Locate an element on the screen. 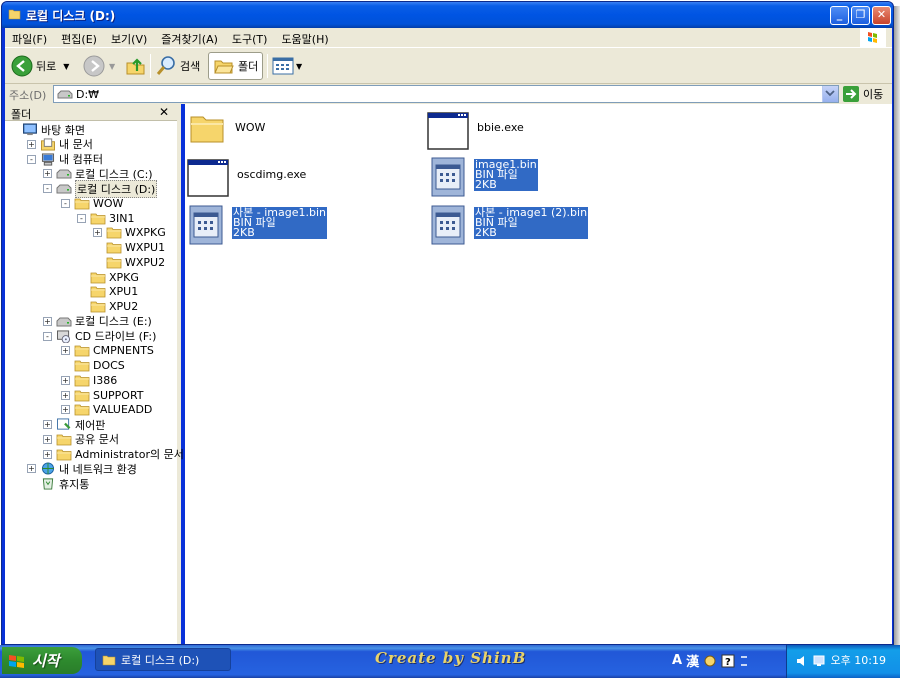  control-panel-icon is located at coordinates (64, 424).